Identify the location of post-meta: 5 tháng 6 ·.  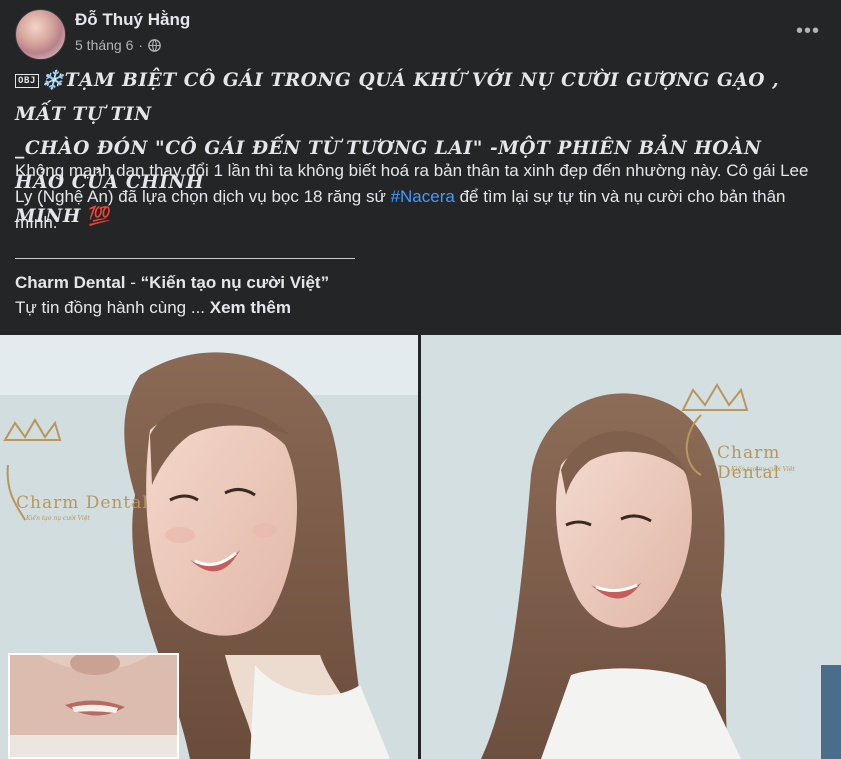
(118, 45).